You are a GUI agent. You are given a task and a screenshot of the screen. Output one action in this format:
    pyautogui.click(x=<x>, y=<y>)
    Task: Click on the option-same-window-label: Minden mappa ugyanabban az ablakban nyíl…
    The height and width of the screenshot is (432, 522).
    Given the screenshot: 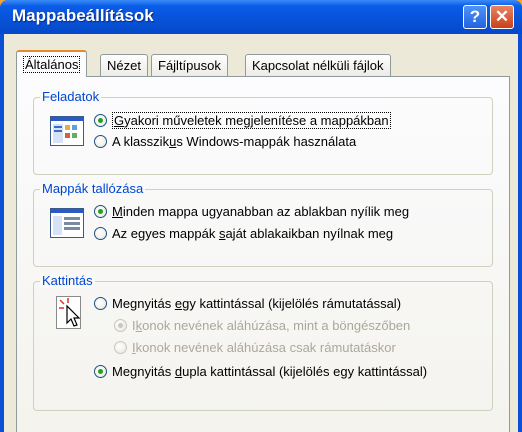 What is the action you would take?
    pyautogui.click(x=260, y=211)
    